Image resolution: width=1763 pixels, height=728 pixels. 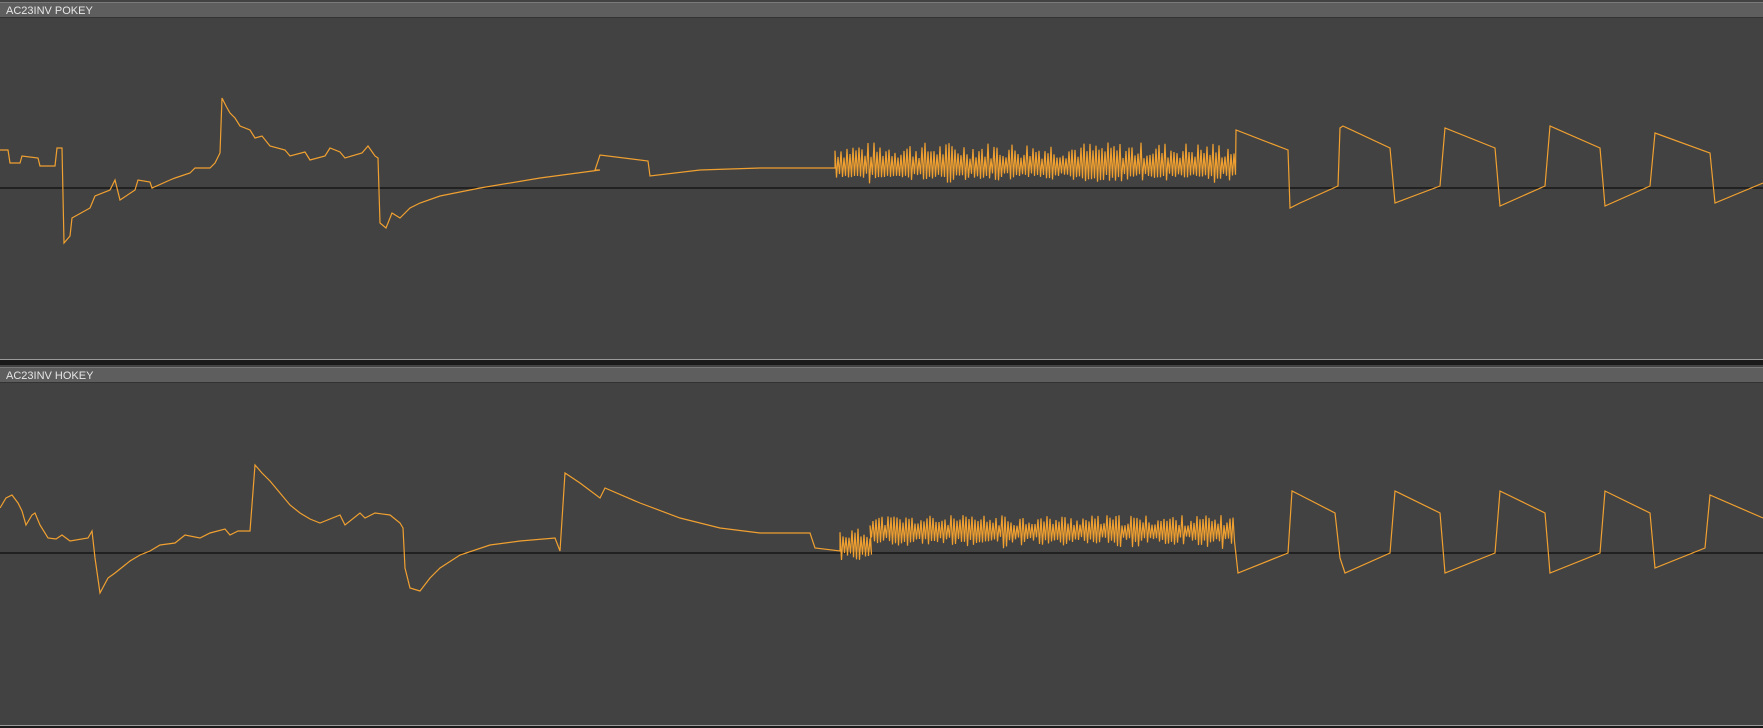 I want to click on track-header: AC23INV POKEY, so click(x=881, y=10).